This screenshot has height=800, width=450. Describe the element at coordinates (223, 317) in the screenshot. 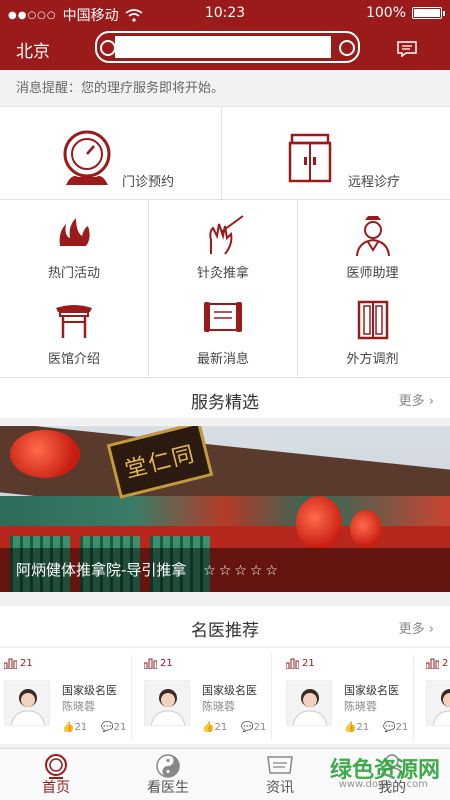

I see `scroll-icon` at that location.